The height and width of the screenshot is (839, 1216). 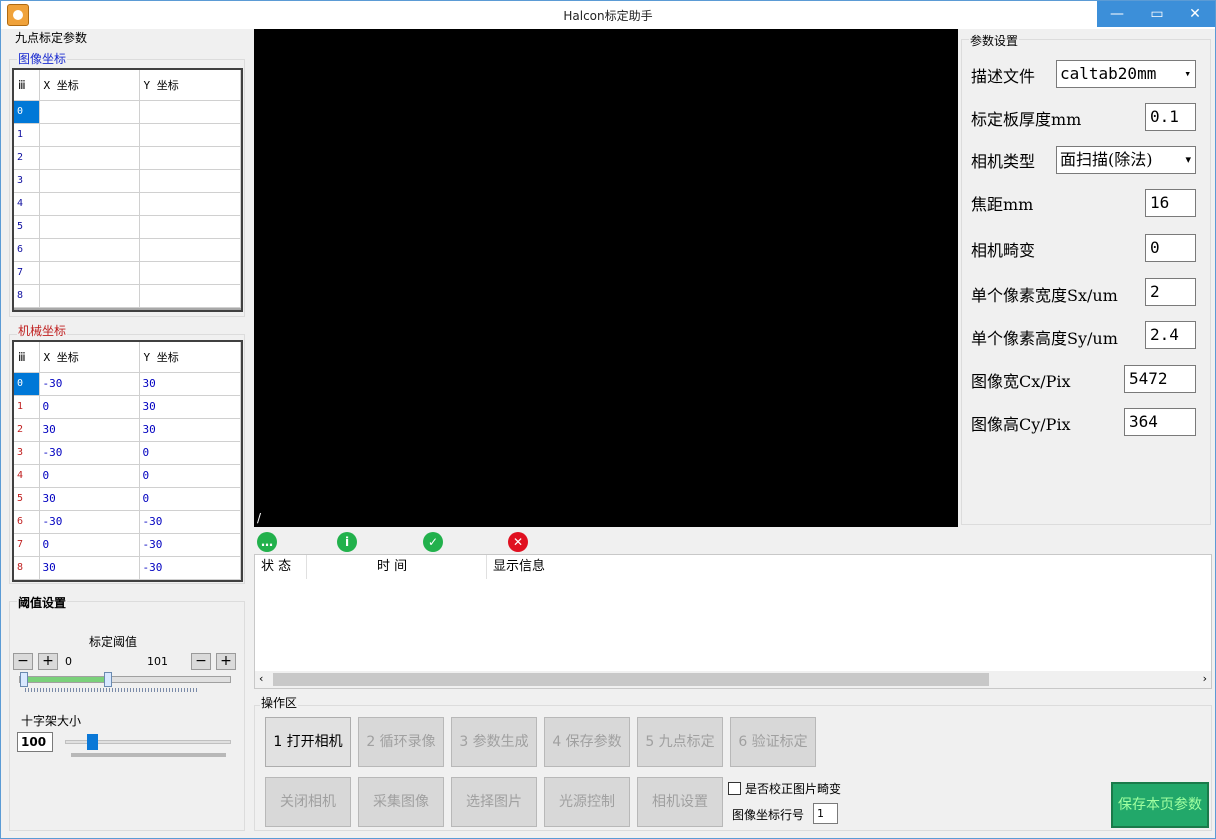 I want to click on tab-info: i信息, so click(x=350, y=562).